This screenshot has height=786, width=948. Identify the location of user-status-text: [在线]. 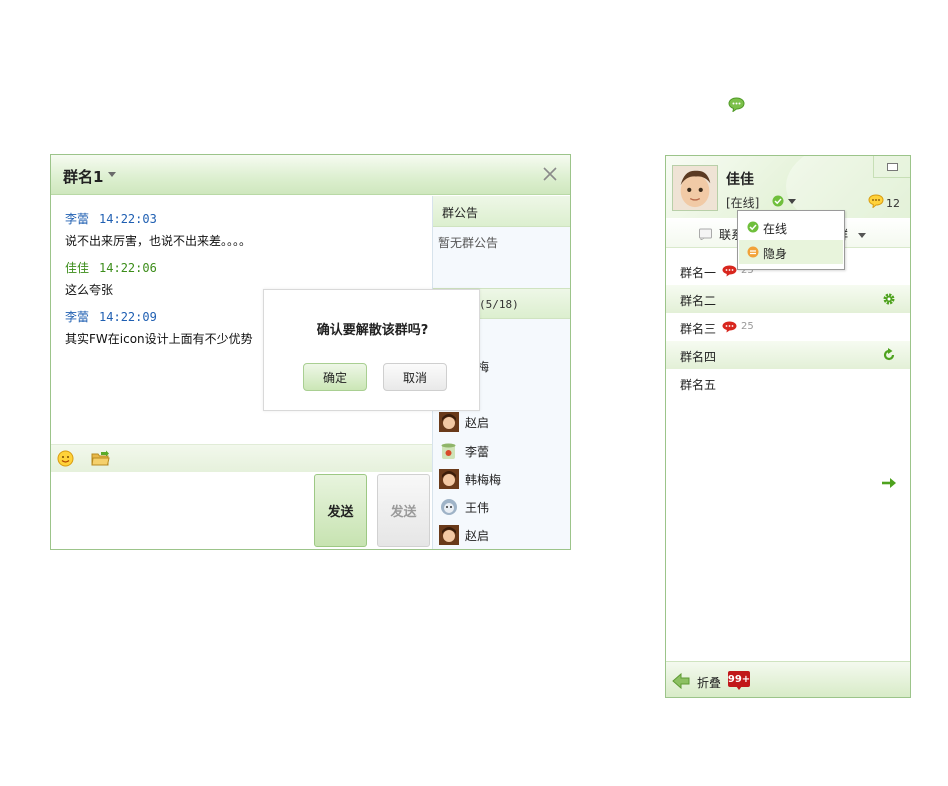
(742, 202).